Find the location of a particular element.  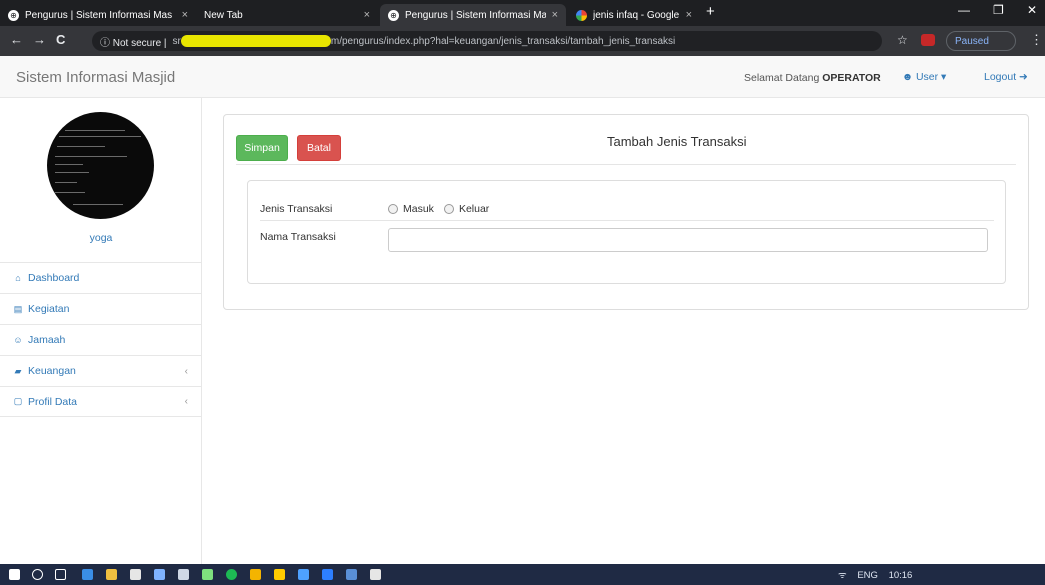

welcome-role: OPERATOR is located at coordinates (851, 78).